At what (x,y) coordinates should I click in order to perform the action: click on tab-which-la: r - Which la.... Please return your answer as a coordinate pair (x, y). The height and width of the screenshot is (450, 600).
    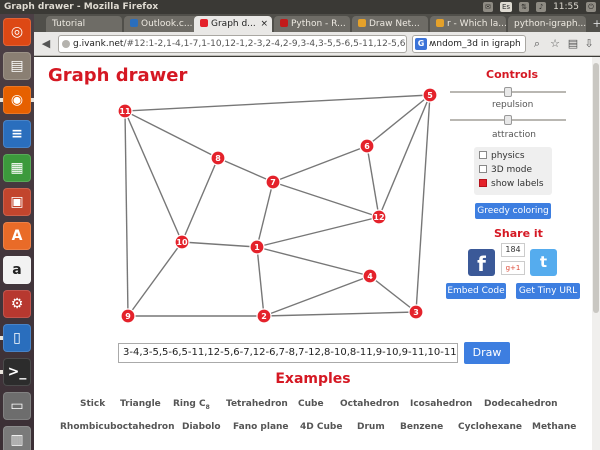
    Looking at the image, I should click on (468, 24).